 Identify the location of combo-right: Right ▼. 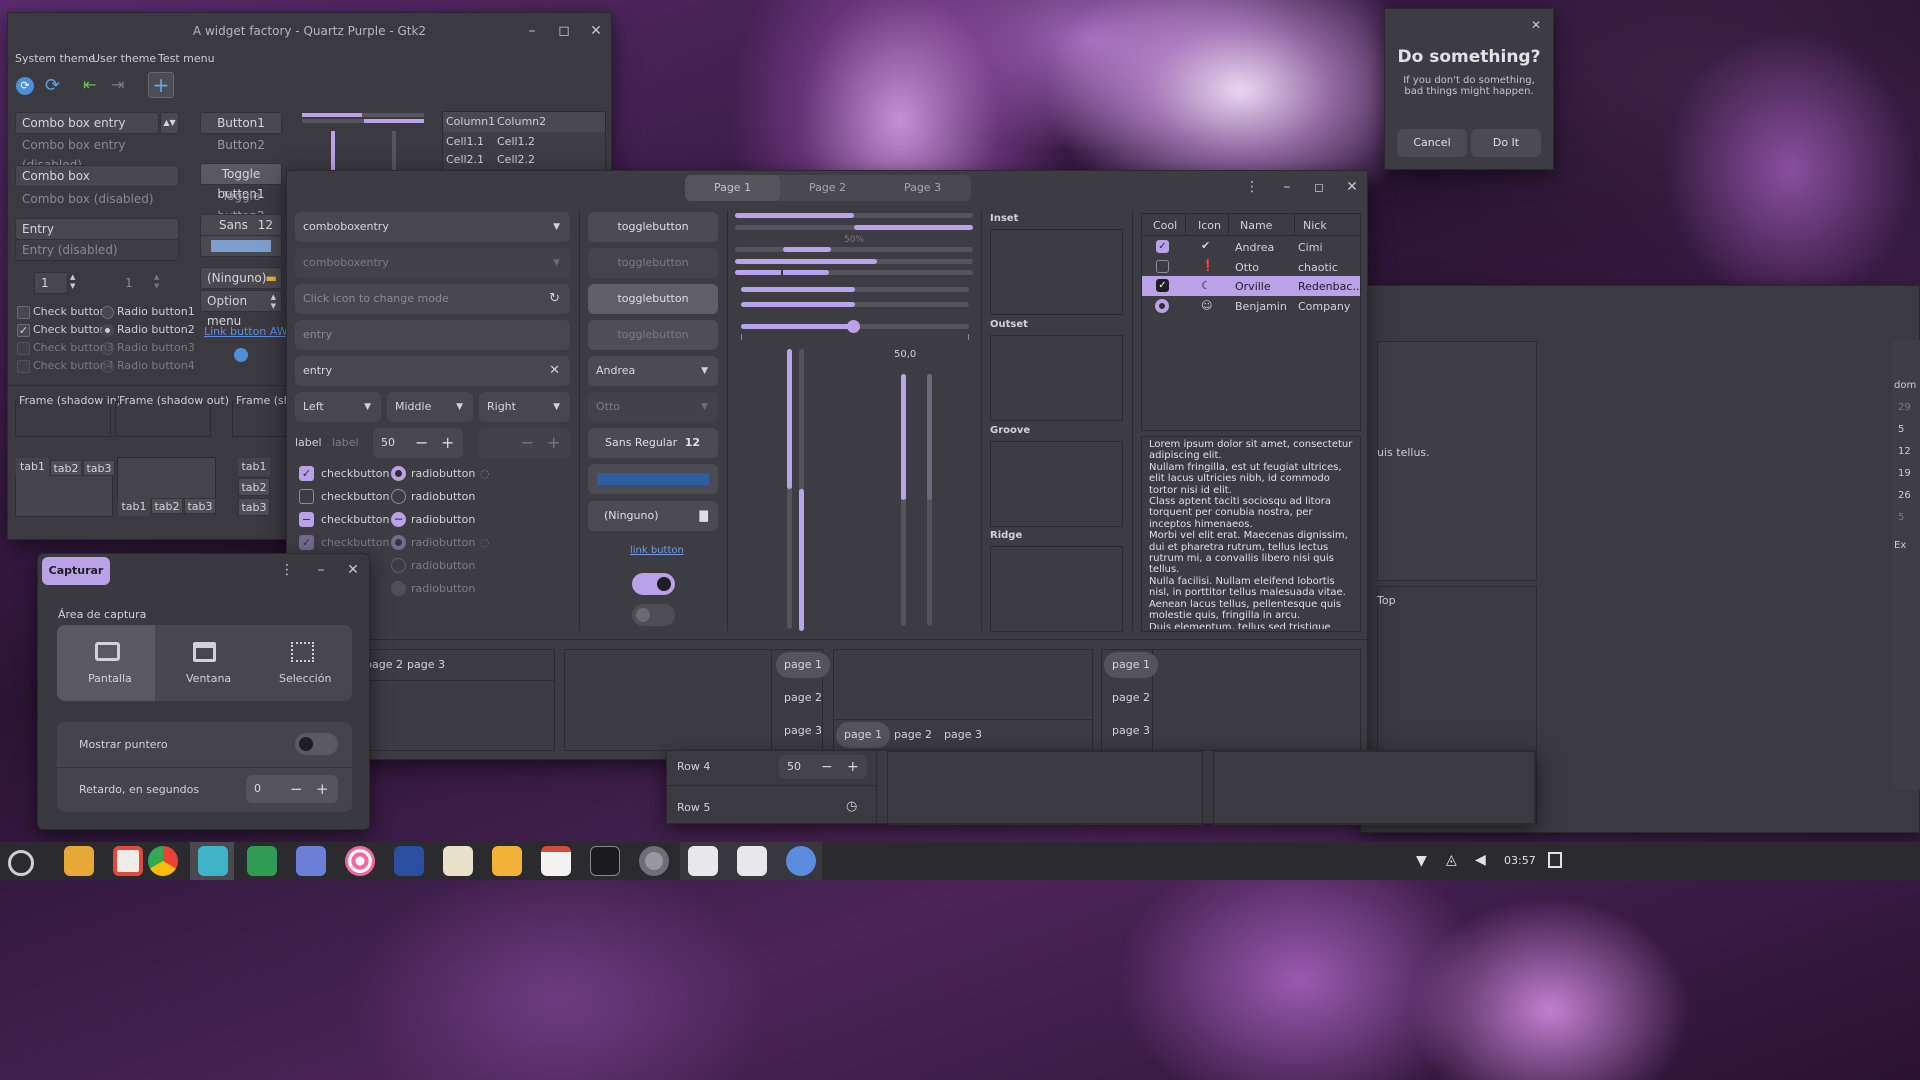
(524, 407).